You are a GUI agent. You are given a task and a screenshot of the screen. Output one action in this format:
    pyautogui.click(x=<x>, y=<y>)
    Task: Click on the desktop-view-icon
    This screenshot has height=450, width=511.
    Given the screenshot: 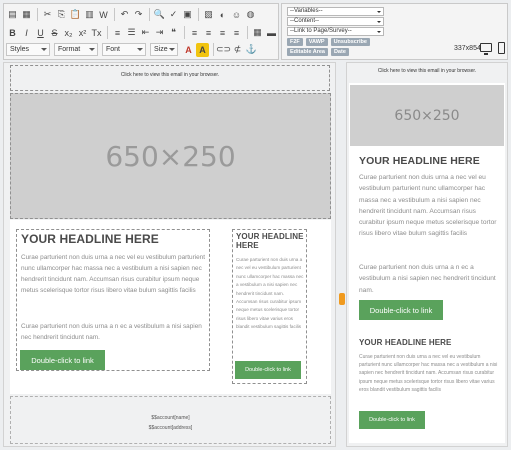 What is the action you would take?
    pyautogui.click(x=486, y=49)
    